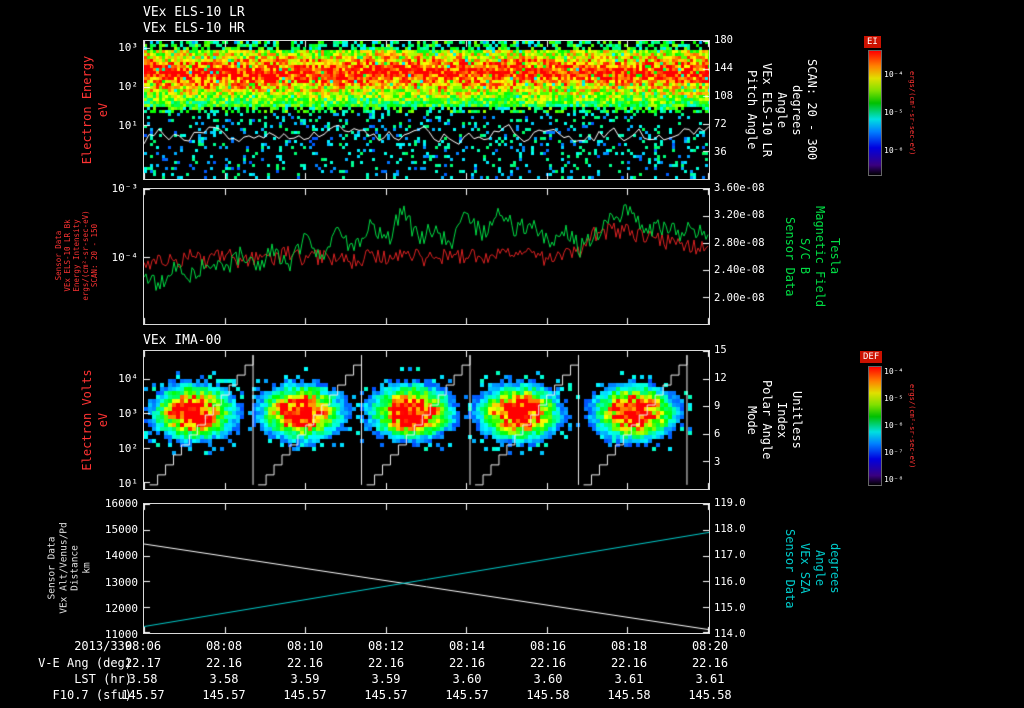 The height and width of the screenshot is (708, 1024). What do you see at coordinates (548, 679) in the screenshot?
I see `footer-lst-5: 3.60` at bounding box center [548, 679].